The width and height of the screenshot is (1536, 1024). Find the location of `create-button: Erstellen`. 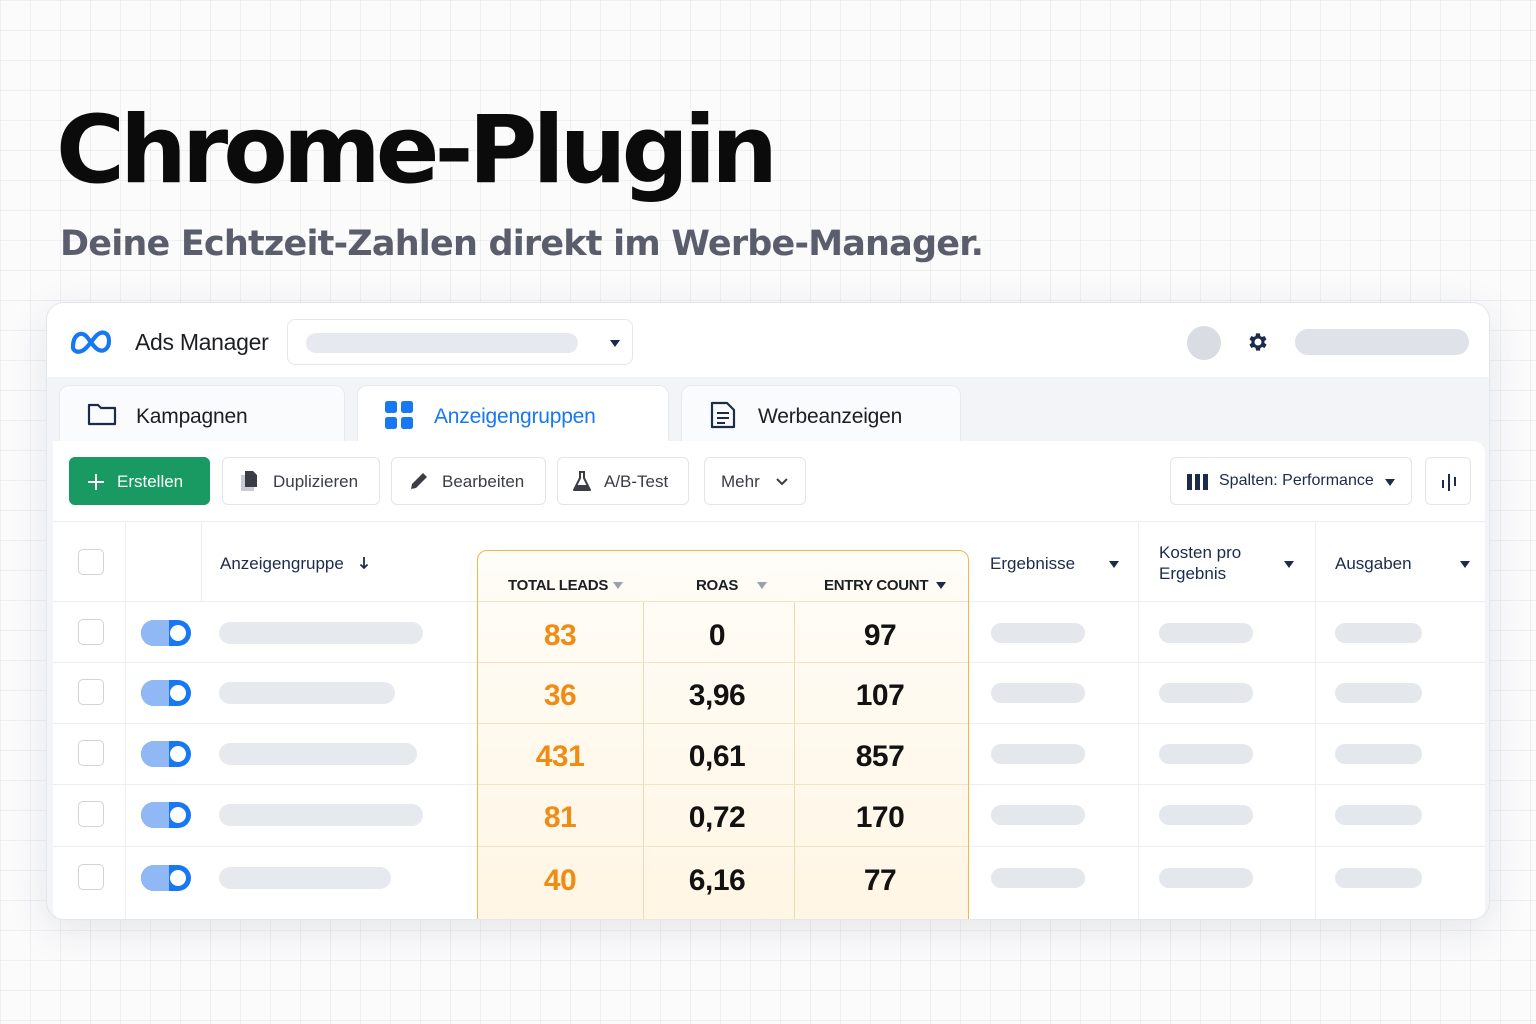

create-button: Erstellen is located at coordinates (139, 481).